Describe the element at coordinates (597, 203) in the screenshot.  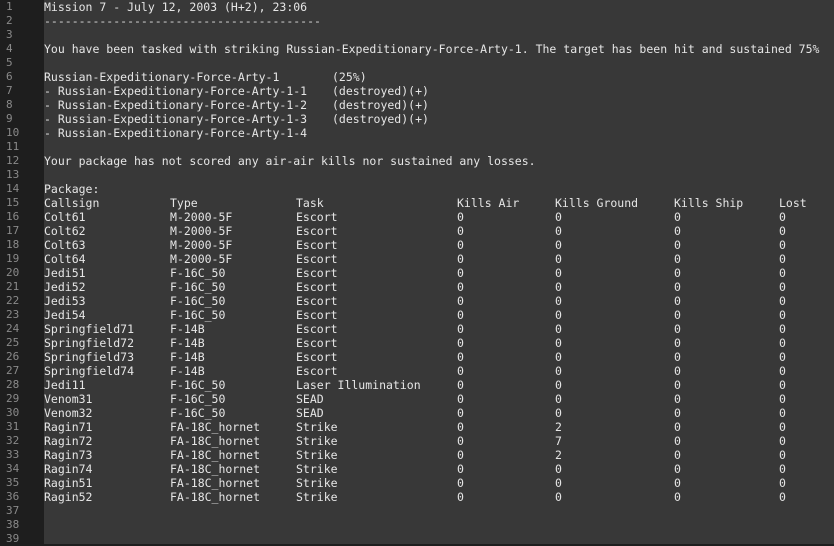
I see `column-header-kills-ground: Kills Ground` at that location.